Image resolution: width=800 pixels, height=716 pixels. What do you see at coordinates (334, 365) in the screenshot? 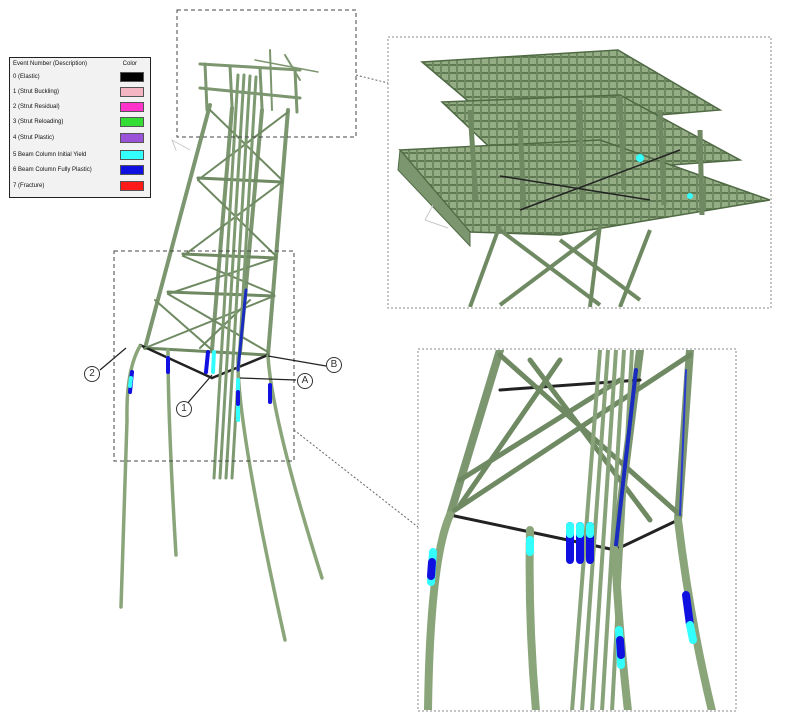
I see `callout-b: B` at bounding box center [334, 365].